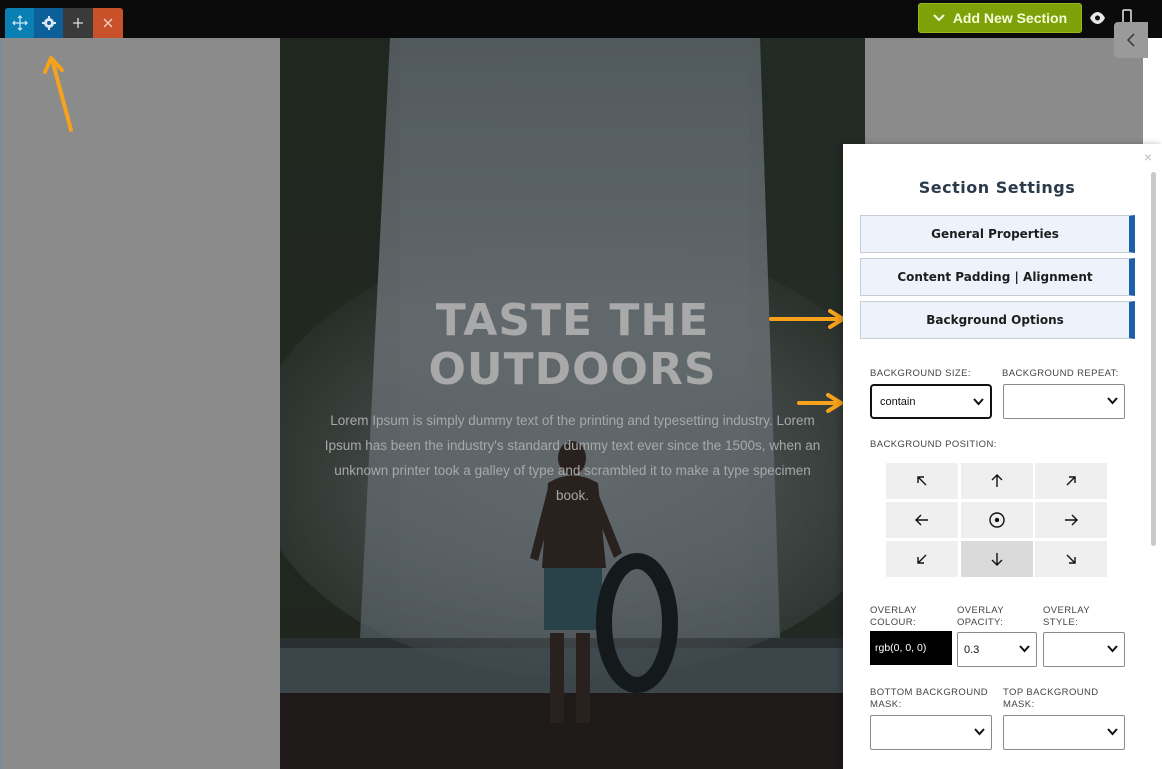  What do you see at coordinates (581, 19) in the screenshot?
I see `top-toolbar: Add New Section` at bounding box center [581, 19].